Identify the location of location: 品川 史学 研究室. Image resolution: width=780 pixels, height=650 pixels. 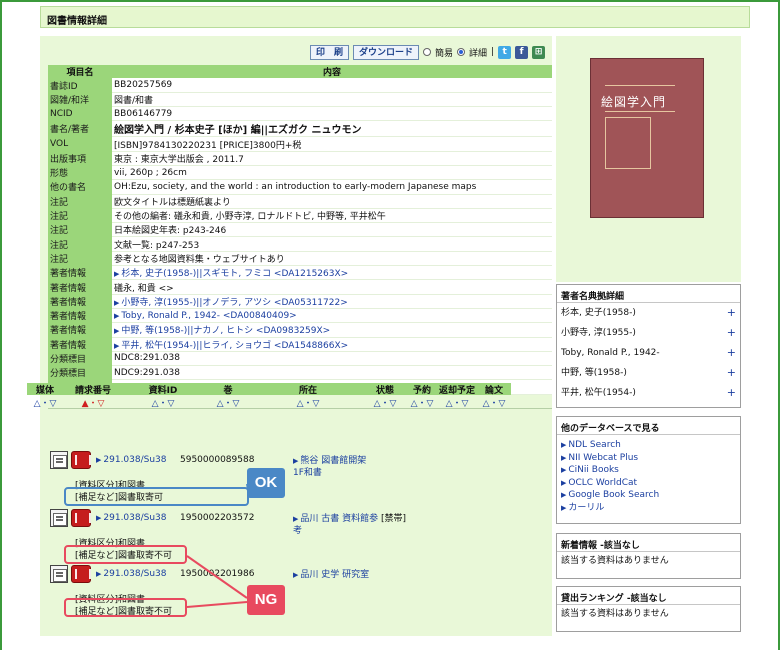
(335, 575).